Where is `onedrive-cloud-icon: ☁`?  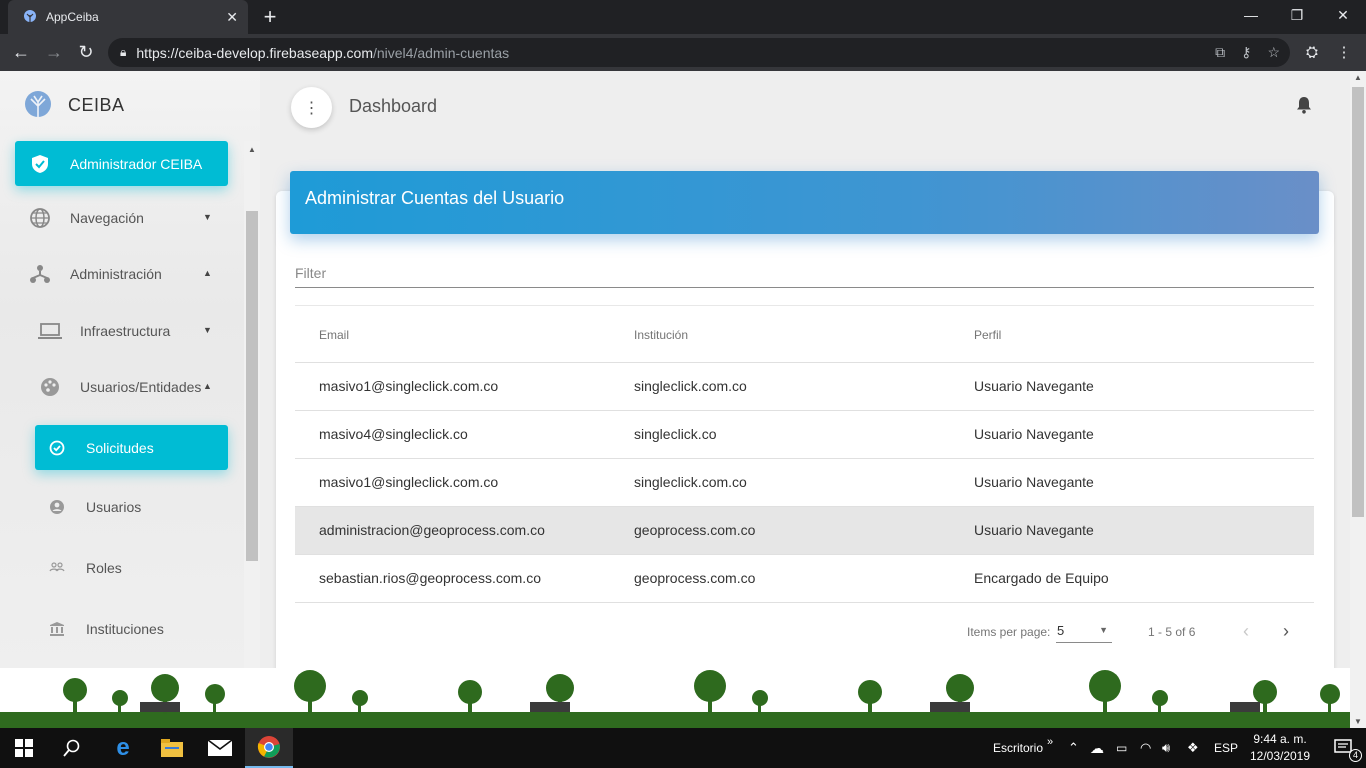
onedrive-cloud-icon: ☁ is located at coordinates (1097, 748).